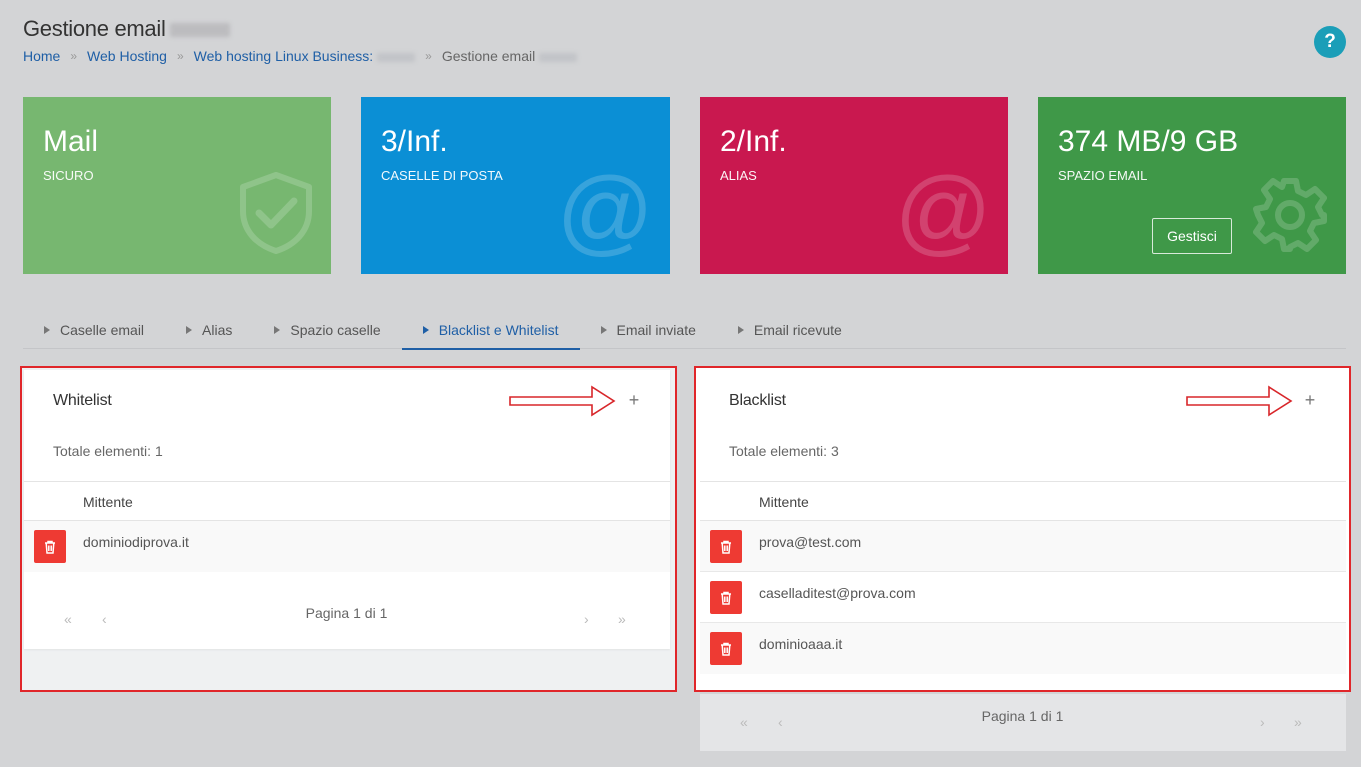 The width and height of the screenshot is (1361, 767). Describe the element at coordinates (217, 329) in the screenshot. I see `tab-label: Alias` at that location.